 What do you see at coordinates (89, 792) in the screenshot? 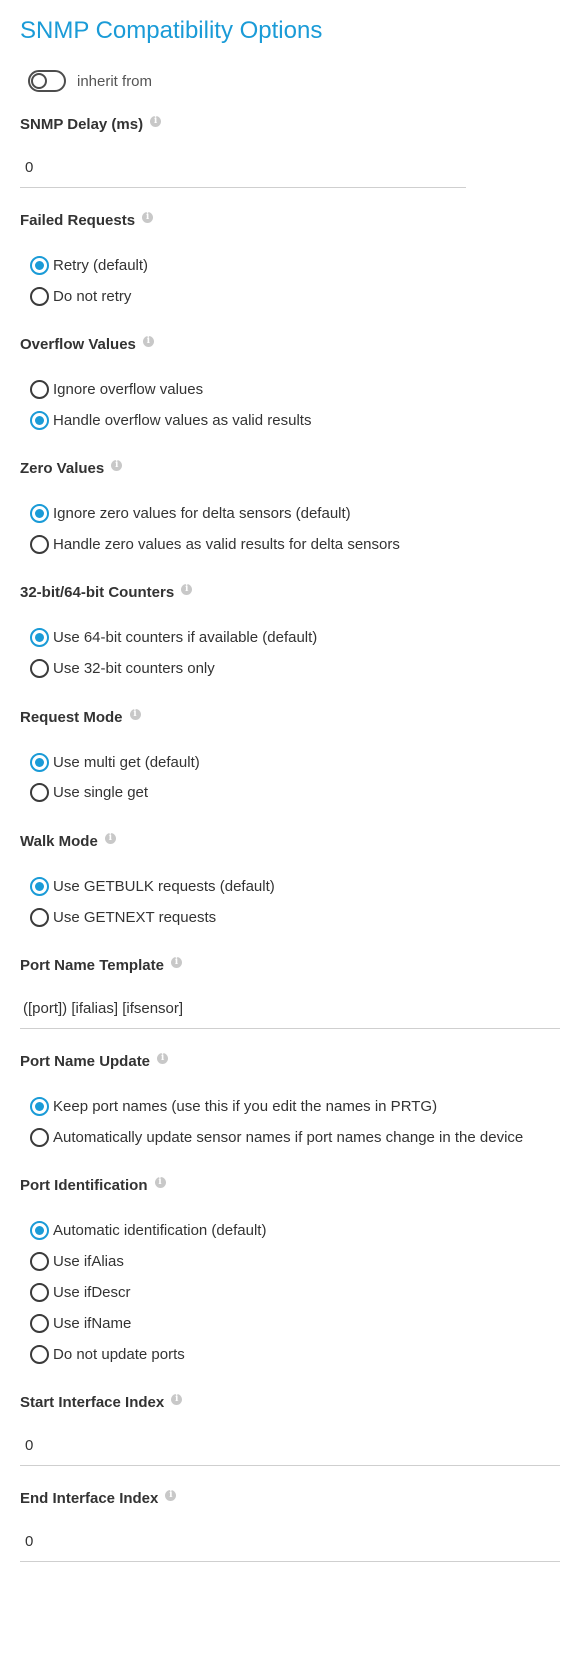
I see `radio-single-get: Use single get` at bounding box center [89, 792].